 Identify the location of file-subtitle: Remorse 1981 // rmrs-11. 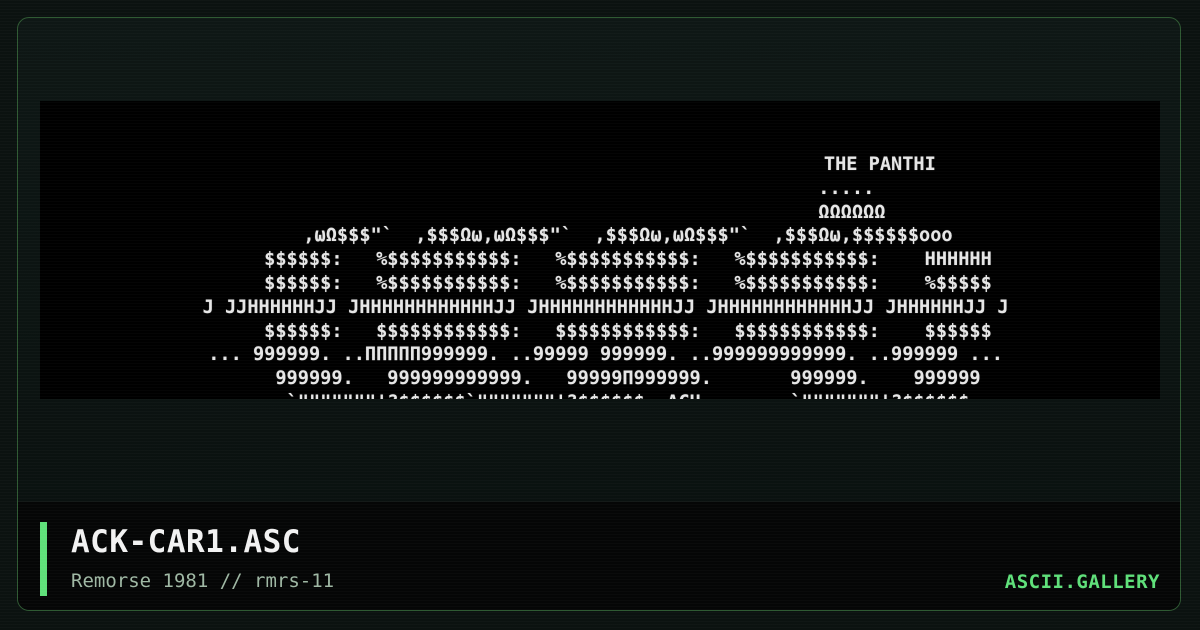
(203, 581).